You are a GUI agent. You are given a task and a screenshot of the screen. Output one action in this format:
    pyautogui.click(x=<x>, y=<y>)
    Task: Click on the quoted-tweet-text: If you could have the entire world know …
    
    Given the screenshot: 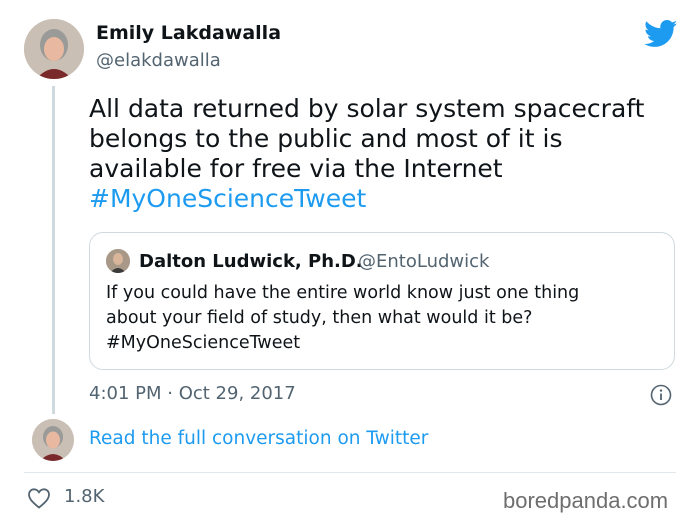 What is the action you would take?
    pyautogui.click(x=343, y=318)
    